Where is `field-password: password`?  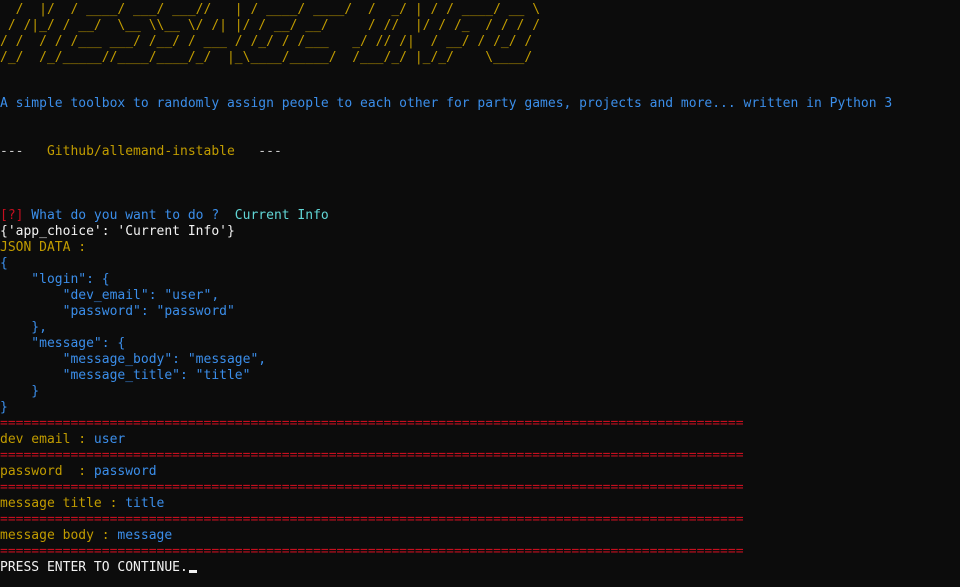
field-password: password is located at coordinates (78, 472).